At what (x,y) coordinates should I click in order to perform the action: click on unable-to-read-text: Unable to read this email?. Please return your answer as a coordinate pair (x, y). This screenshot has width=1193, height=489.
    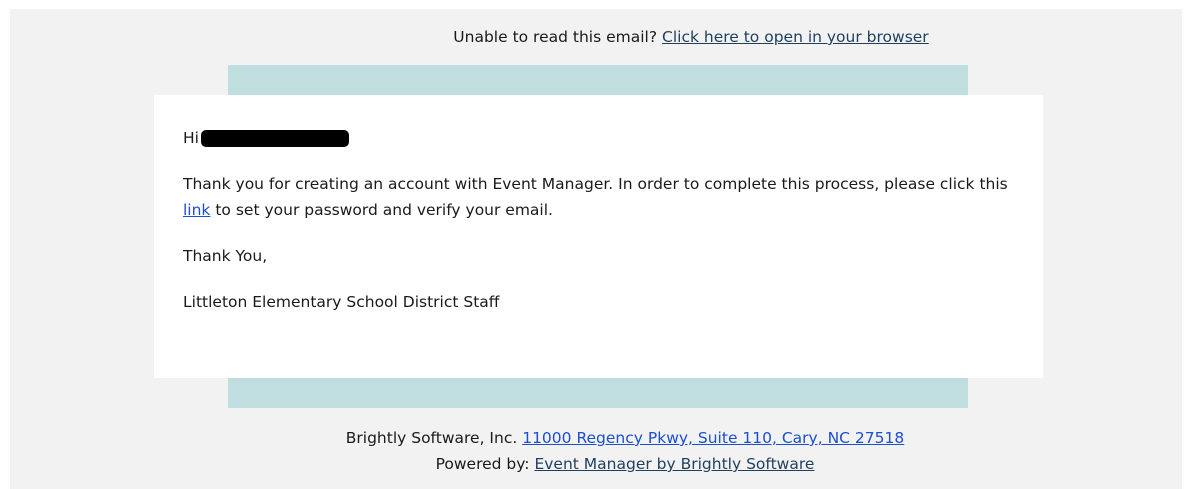
    Looking at the image, I should click on (555, 37).